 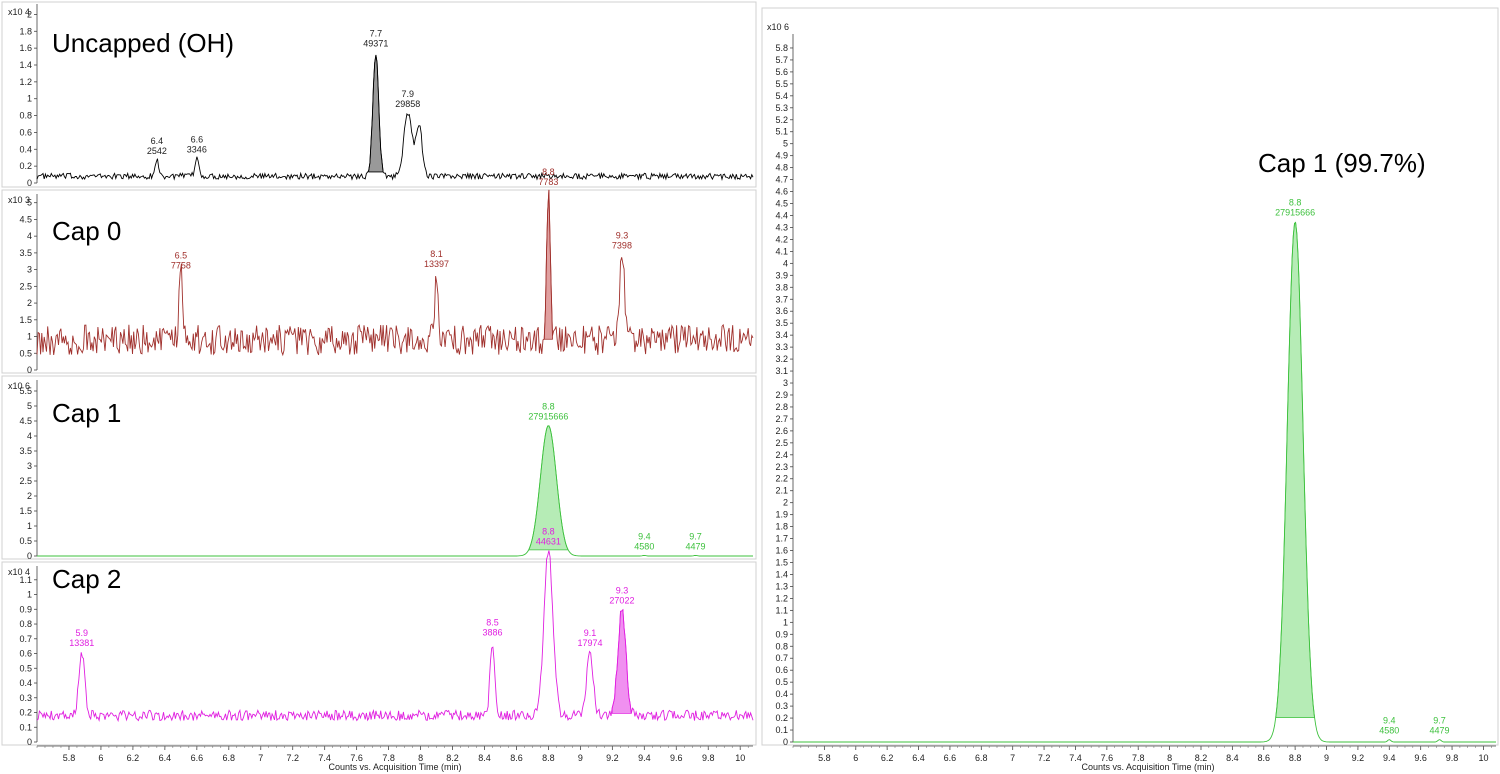 What do you see at coordinates (781, 515) in the screenshot?
I see `y-tick-label-large: 1.9` at bounding box center [781, 515].